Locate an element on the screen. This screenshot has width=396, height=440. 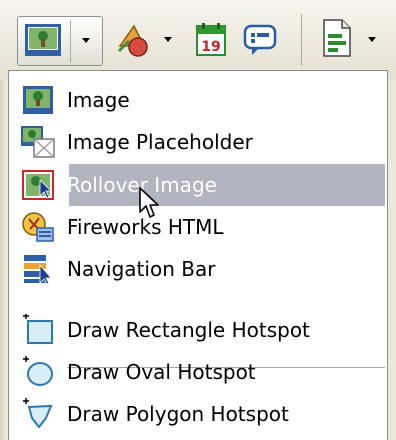
comment-button is located at coordinates (260, 40).